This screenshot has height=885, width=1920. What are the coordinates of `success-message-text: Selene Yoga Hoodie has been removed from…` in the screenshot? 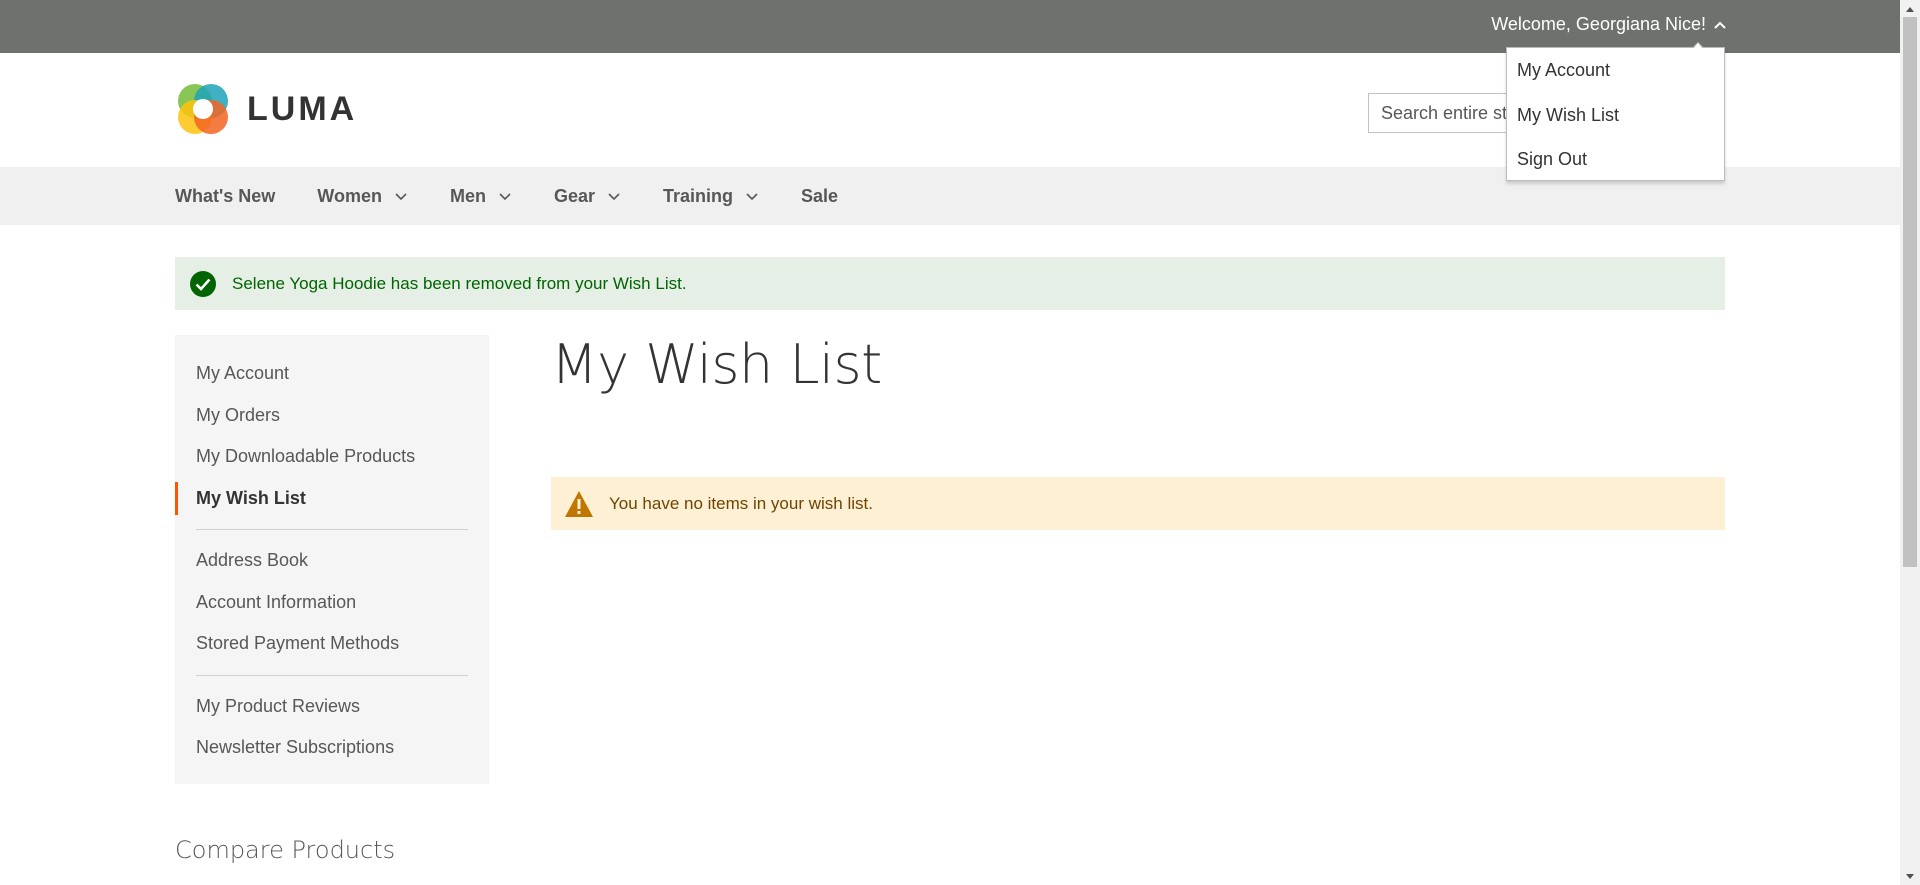 It's located at (459, 283).